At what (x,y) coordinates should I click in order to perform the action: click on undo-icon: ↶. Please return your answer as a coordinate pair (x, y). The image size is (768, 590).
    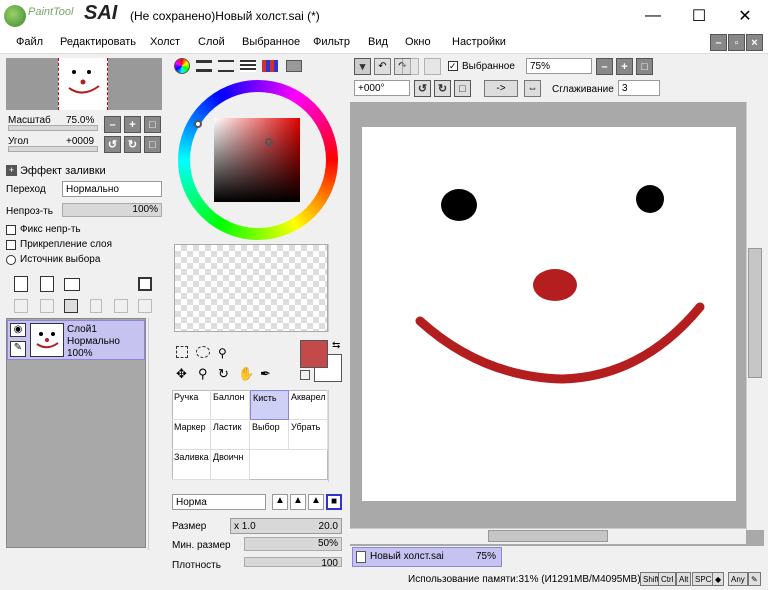
    Looking at the image, I should click on (382, 66).